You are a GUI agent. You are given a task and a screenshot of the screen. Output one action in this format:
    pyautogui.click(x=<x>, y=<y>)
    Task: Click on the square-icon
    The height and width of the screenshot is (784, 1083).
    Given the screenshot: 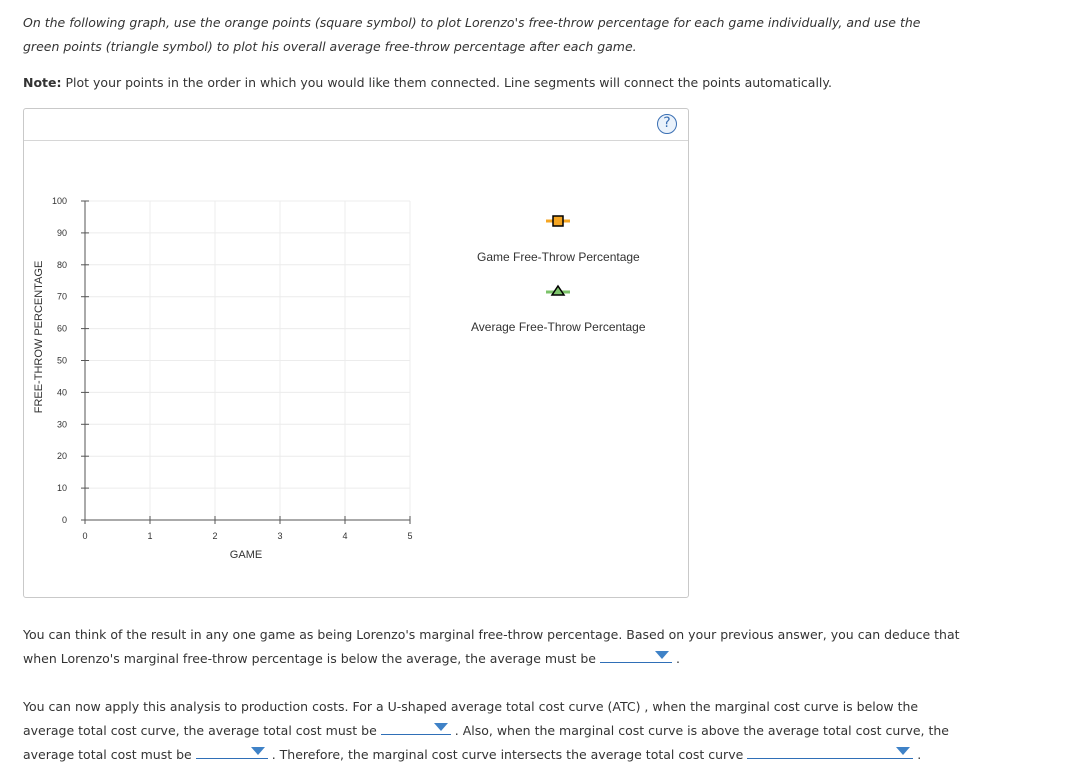 What is the action you would take?
    pyautogui.click(x=558, y=221)
    